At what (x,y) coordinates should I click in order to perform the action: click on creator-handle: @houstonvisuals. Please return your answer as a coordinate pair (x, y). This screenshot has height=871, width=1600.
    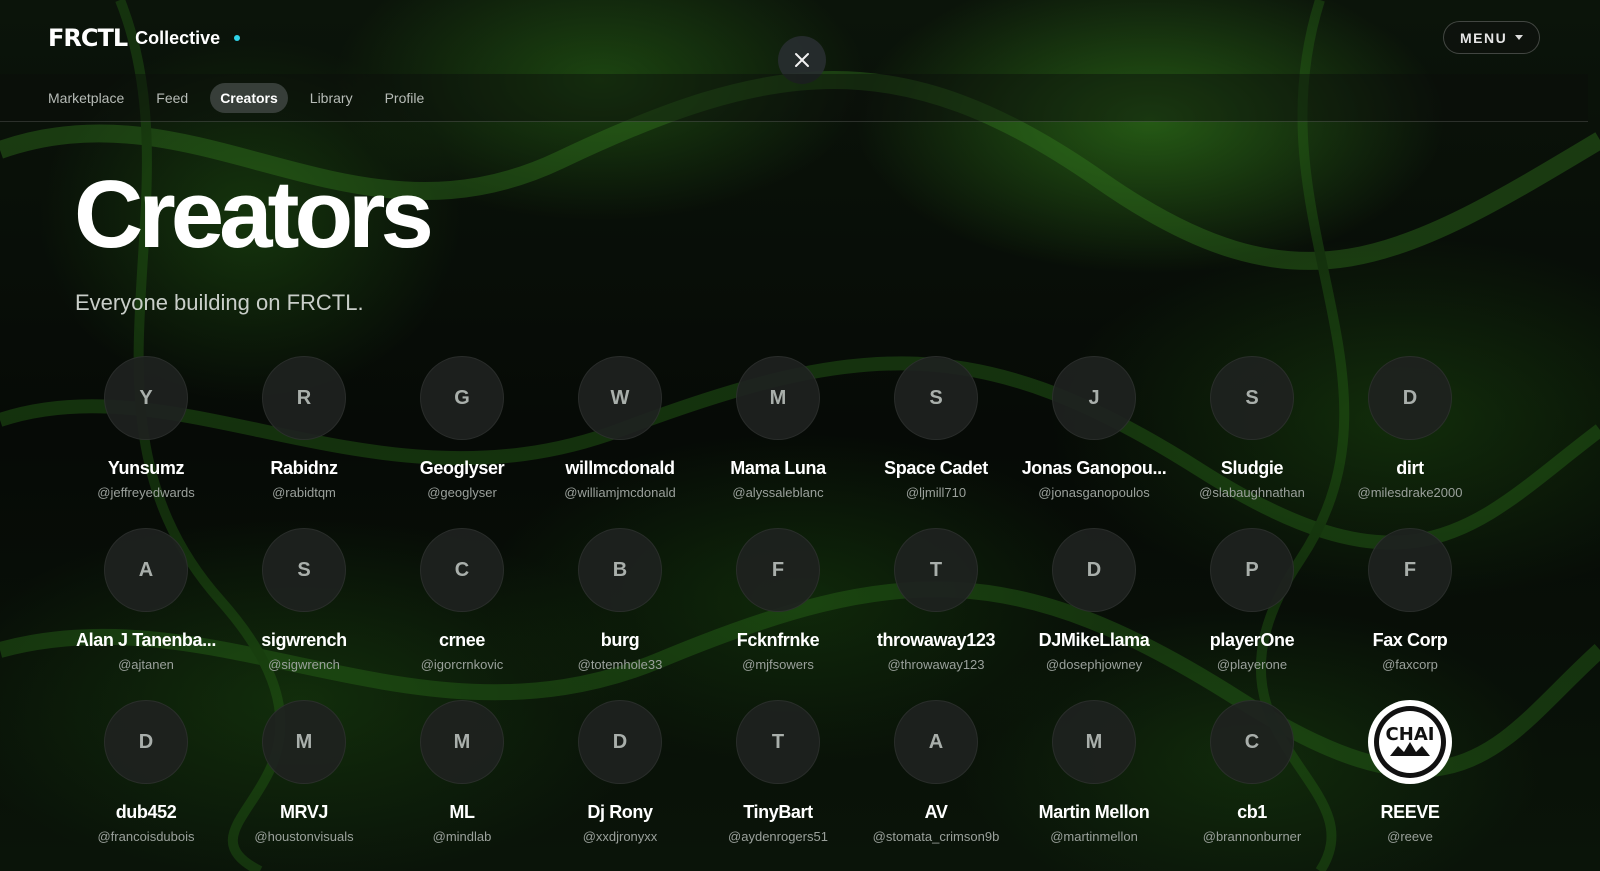
    Looking at the image, I should click on (304, 836).